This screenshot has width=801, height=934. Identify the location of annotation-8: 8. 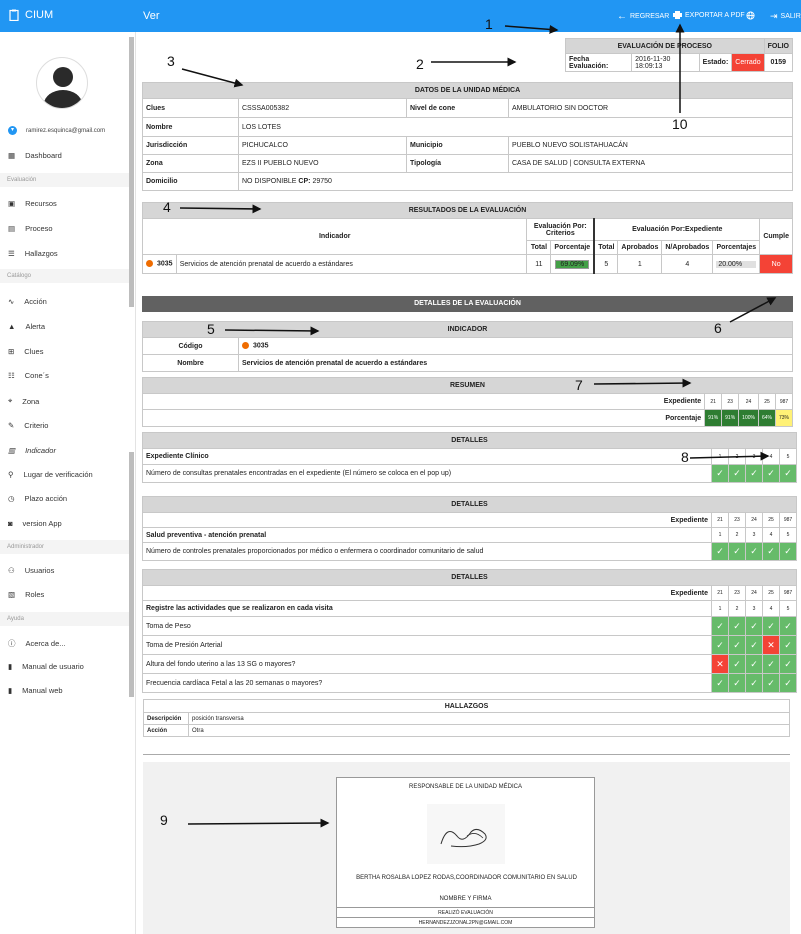
(685, 457).